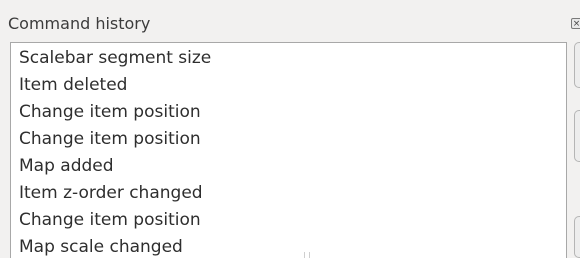  Describe the element at coordinates (101, 247) in the screenshot. I see `history-item: Map scale changed` at that location.